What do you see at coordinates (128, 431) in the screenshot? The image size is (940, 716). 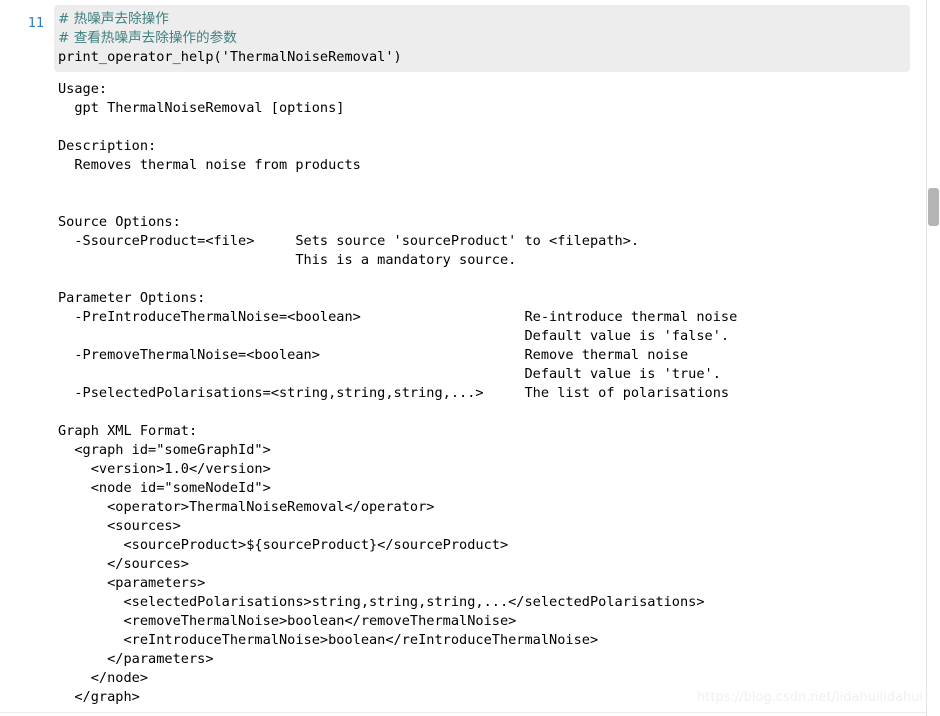 I see `output-line: Graph XML Format:` at bounding box center [128, 431].